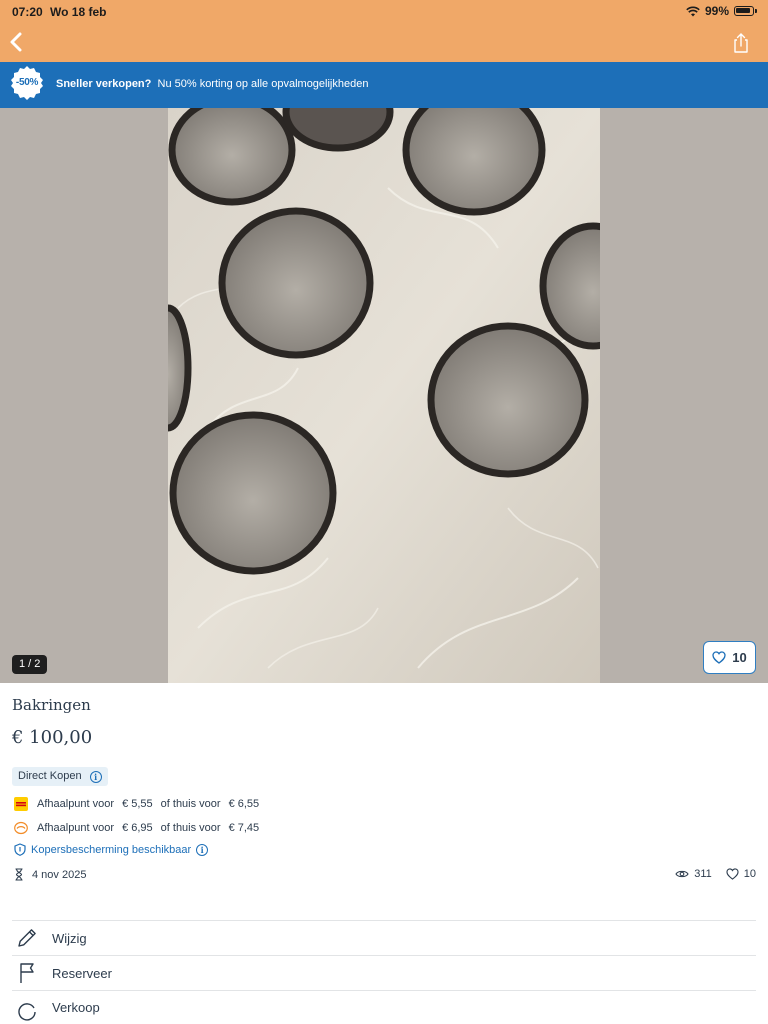 The height and width of the screenshot is (1024, 768). What do you see at coordinates (384, 937) in the screenshot?
I see `edit-action: Wijzig` at bounding box center [384, 937].